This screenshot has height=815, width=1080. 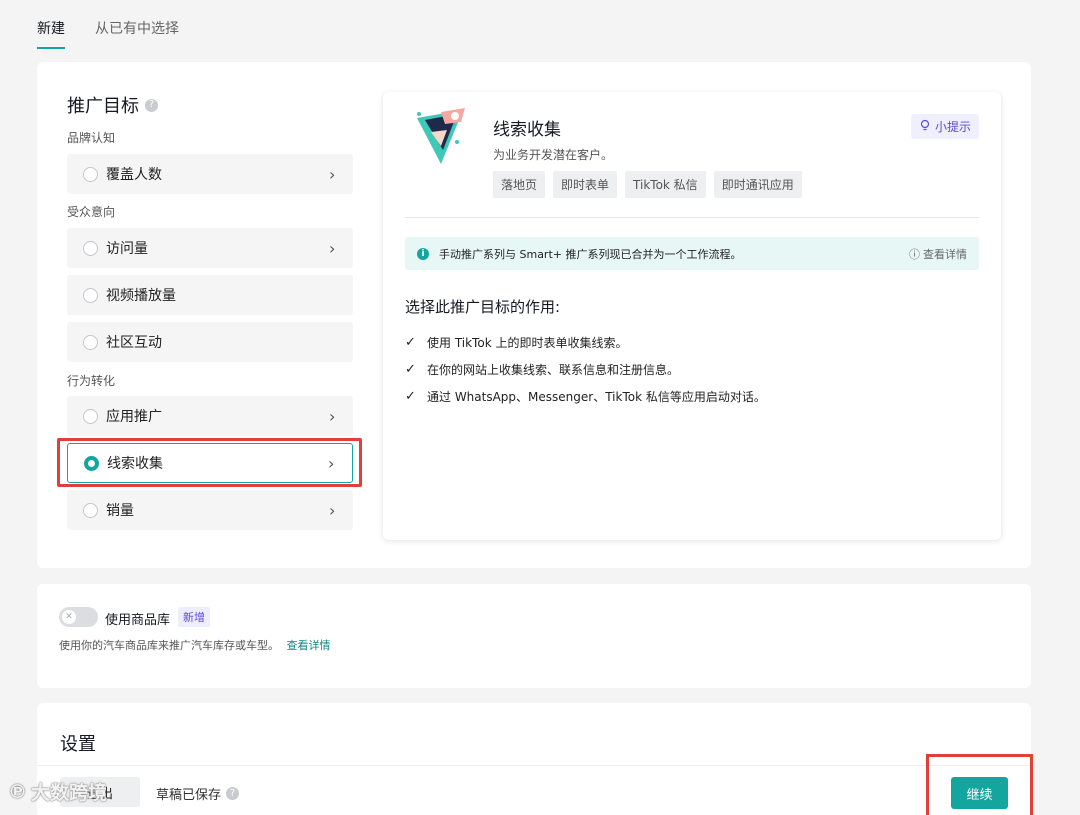 I want to click on list-item: ✓ 通过 WhatsApp、Messenger、TikTok 私信等应用启动对话。, so click(x=585, y=396).